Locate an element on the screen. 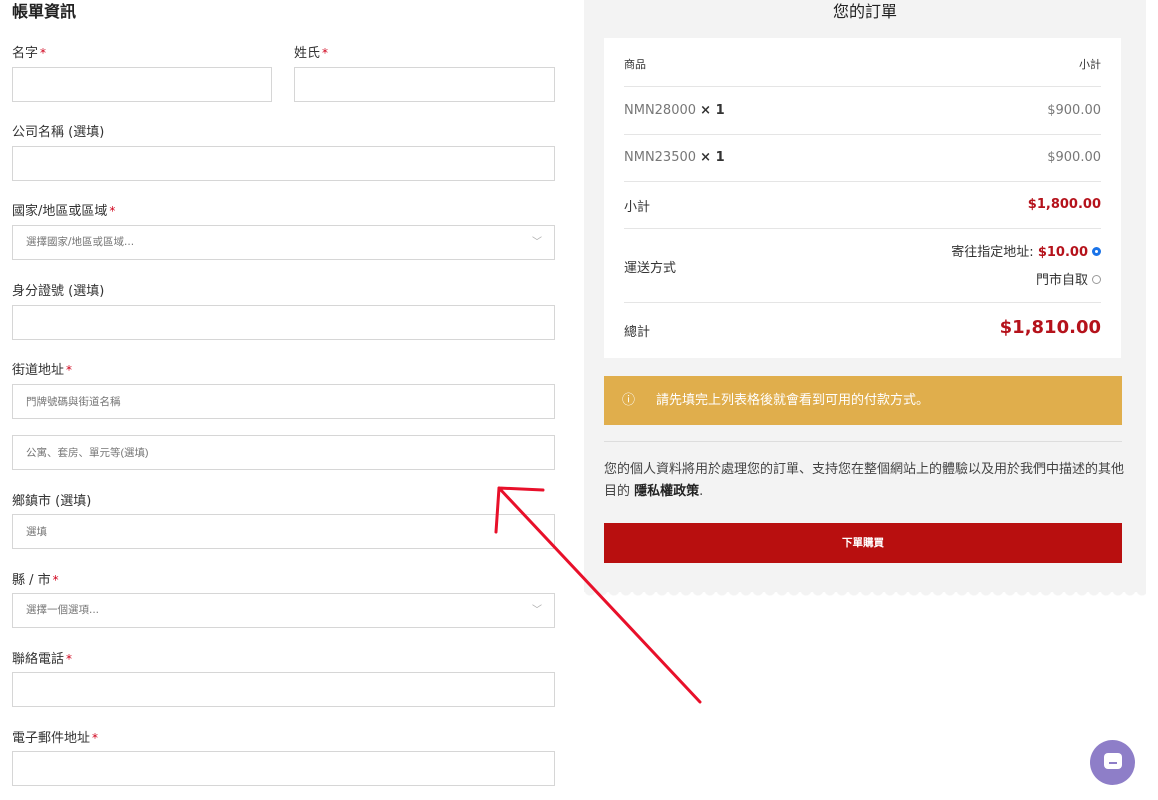 The width and height of the screenshot is (1158, 800). table-header: 商品 小計 is located at coordinates (862, 62).